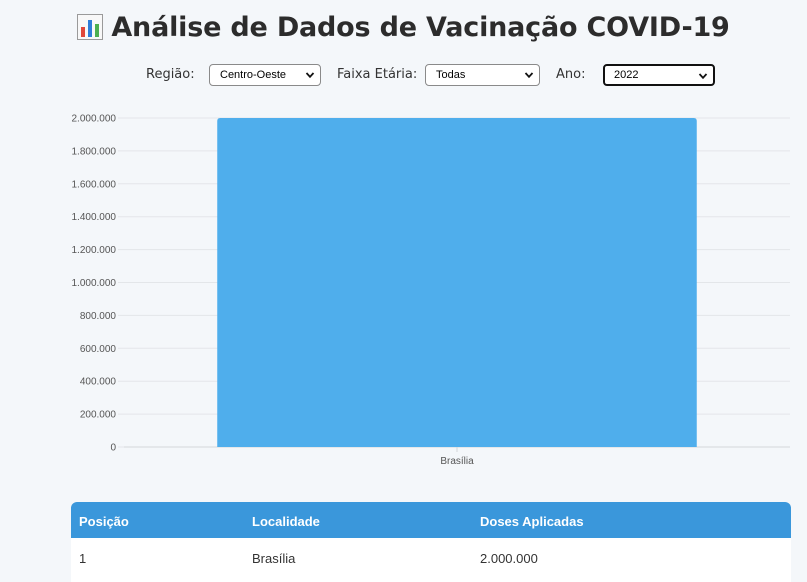 The height and width of the screenshot is (582, 807). I want to click on y-tick-label: 1.400.000, so click(94, 217).